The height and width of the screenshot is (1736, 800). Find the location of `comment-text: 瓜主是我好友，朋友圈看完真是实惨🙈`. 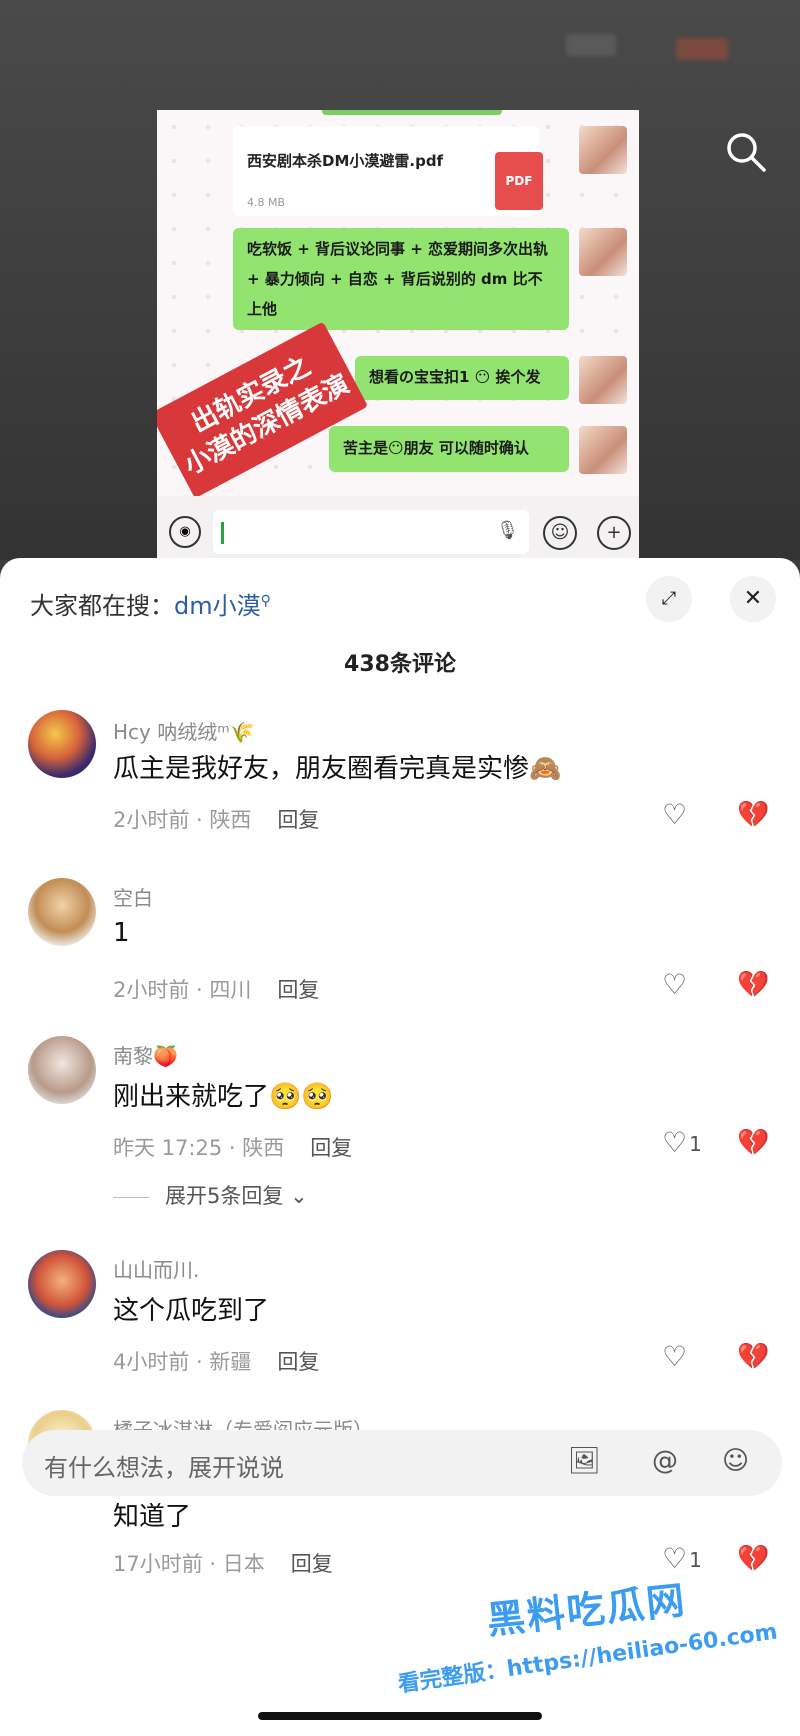

comment-text: 瓜主是我好友，朋友圈看完真是实惨🙈 is located at coordinates (337, 769).